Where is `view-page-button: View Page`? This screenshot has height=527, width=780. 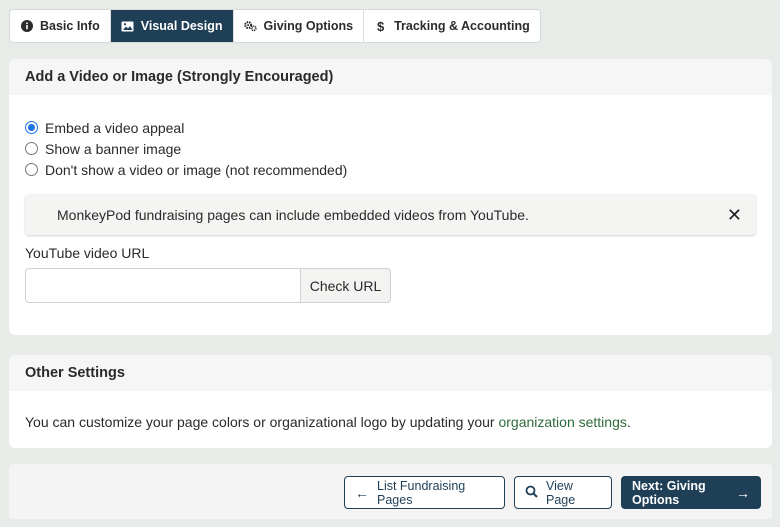 view-page-button: View Page is located at coordinates (563, 492).